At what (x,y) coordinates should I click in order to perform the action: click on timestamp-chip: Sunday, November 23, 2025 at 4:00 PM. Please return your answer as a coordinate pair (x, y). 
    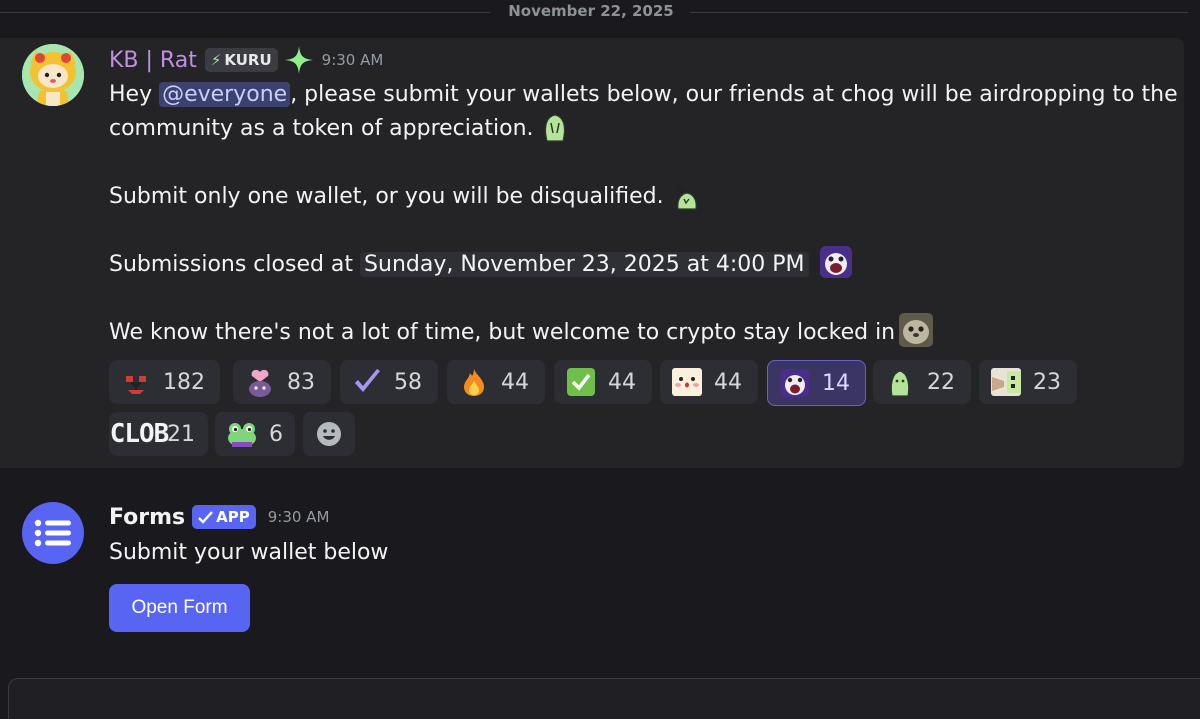
    Looking at the image, I should click on (584, 264).